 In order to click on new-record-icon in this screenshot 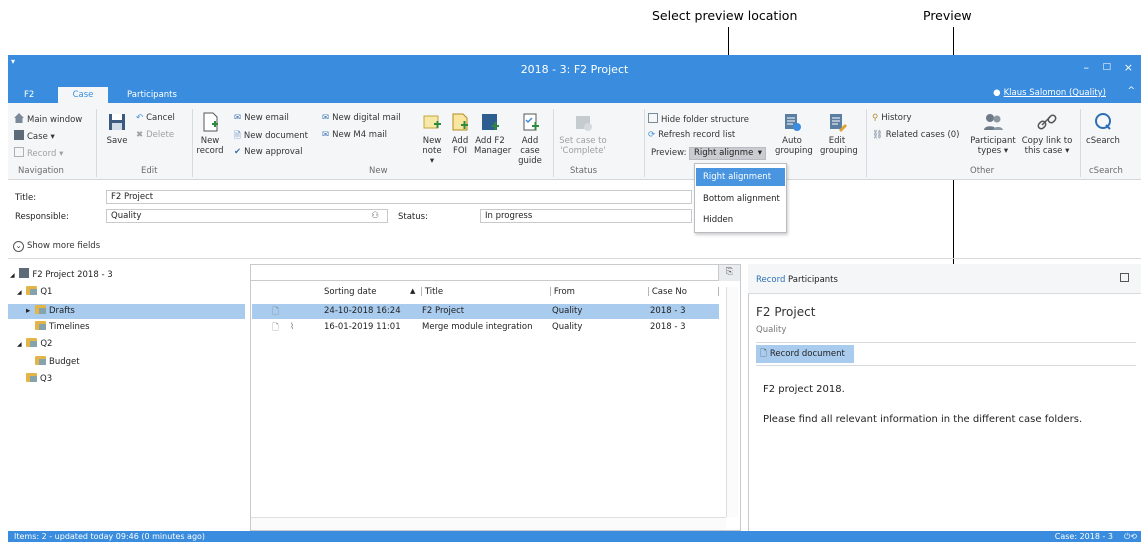, I will do `click(210, 122)`.